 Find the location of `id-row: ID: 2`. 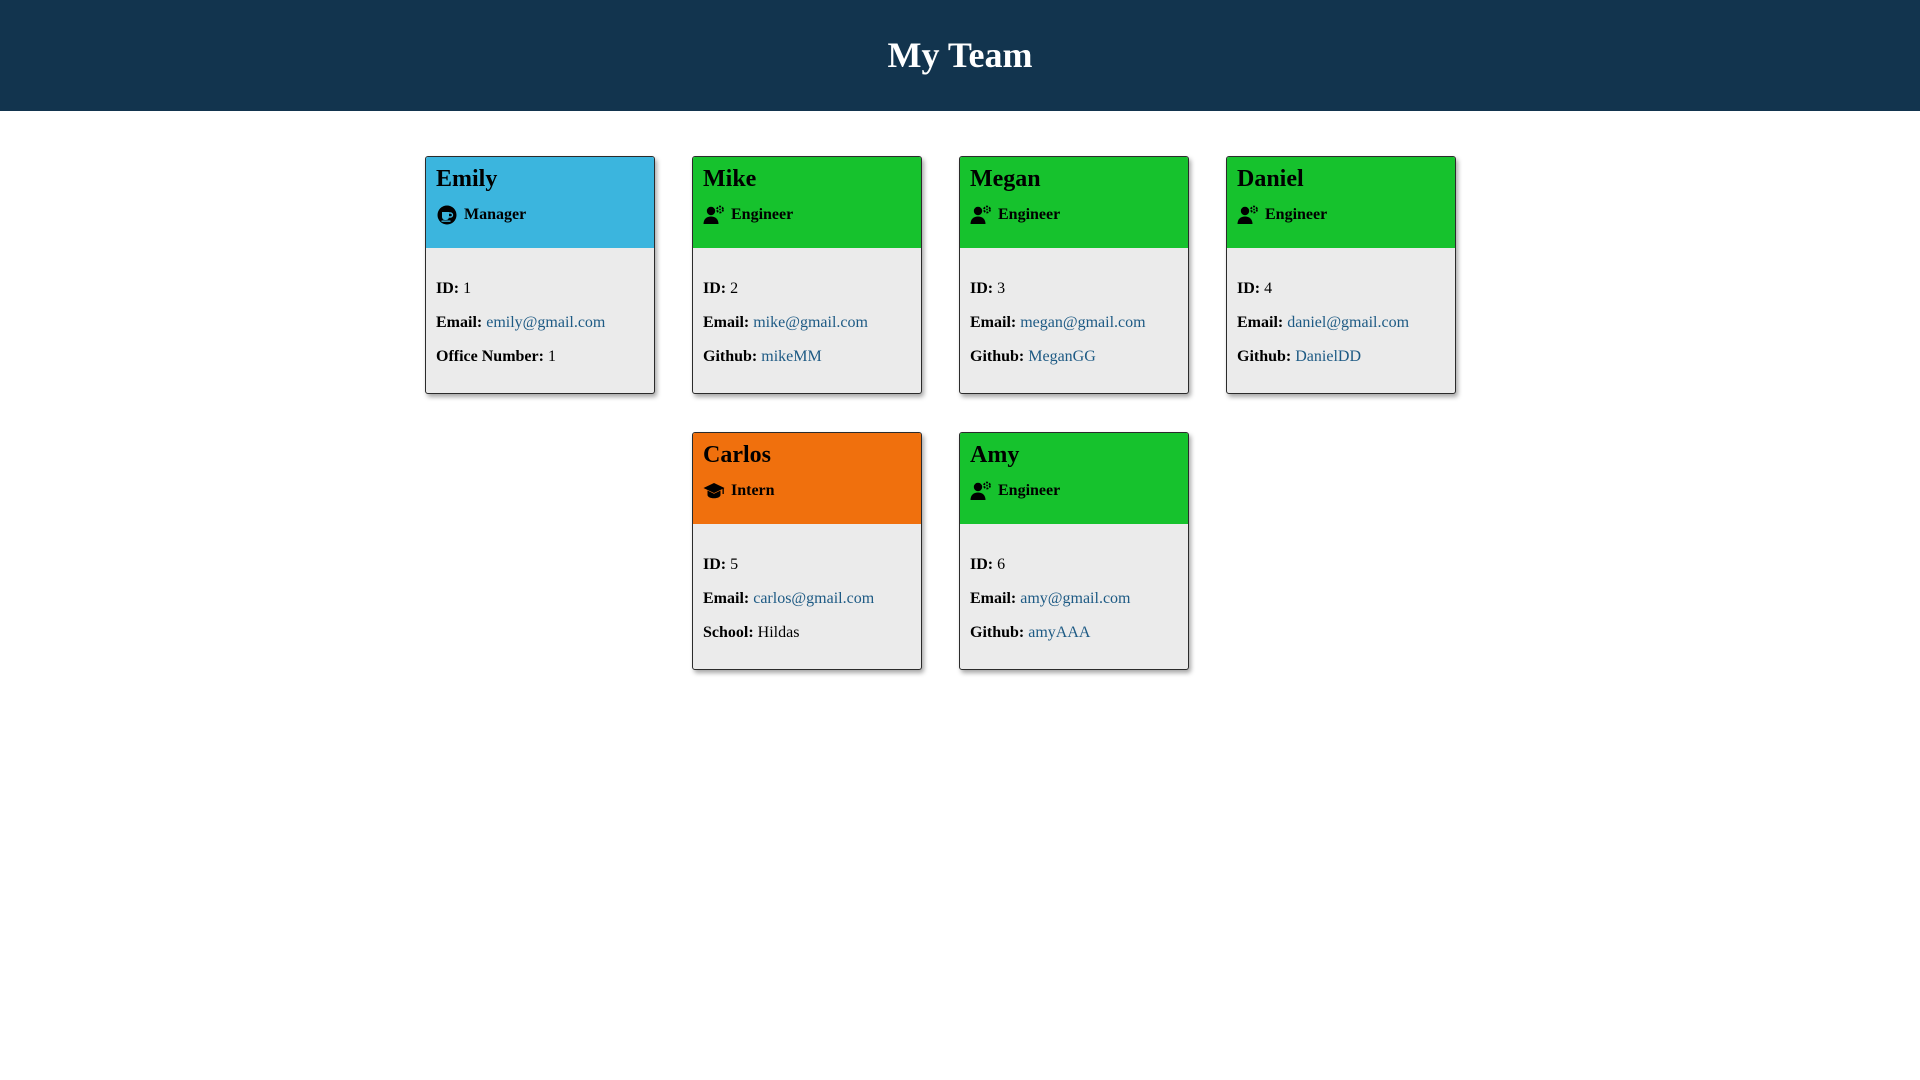

id-row: ID: 2 is located at coordinates (807, 289).